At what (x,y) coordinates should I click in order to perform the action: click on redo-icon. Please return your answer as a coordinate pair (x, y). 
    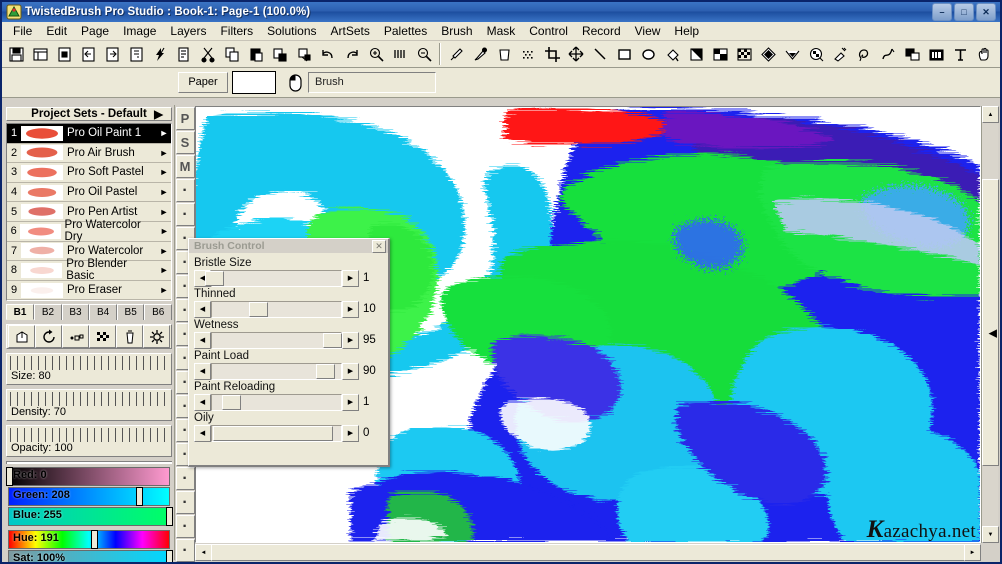
    Looking at the image, I should click on (352, 54).